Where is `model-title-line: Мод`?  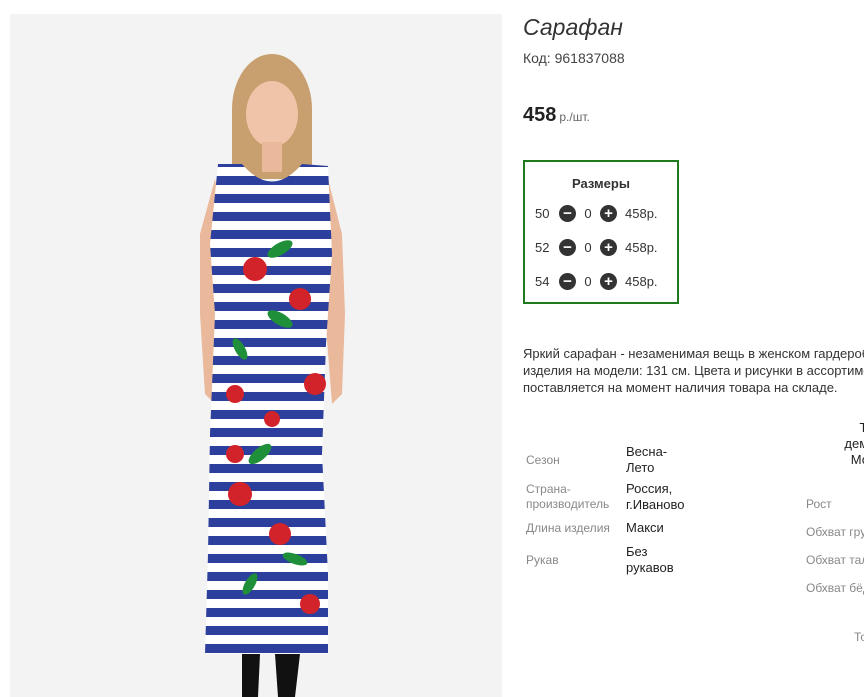
model-title-line: Мод is located at coordinates (857, 459).